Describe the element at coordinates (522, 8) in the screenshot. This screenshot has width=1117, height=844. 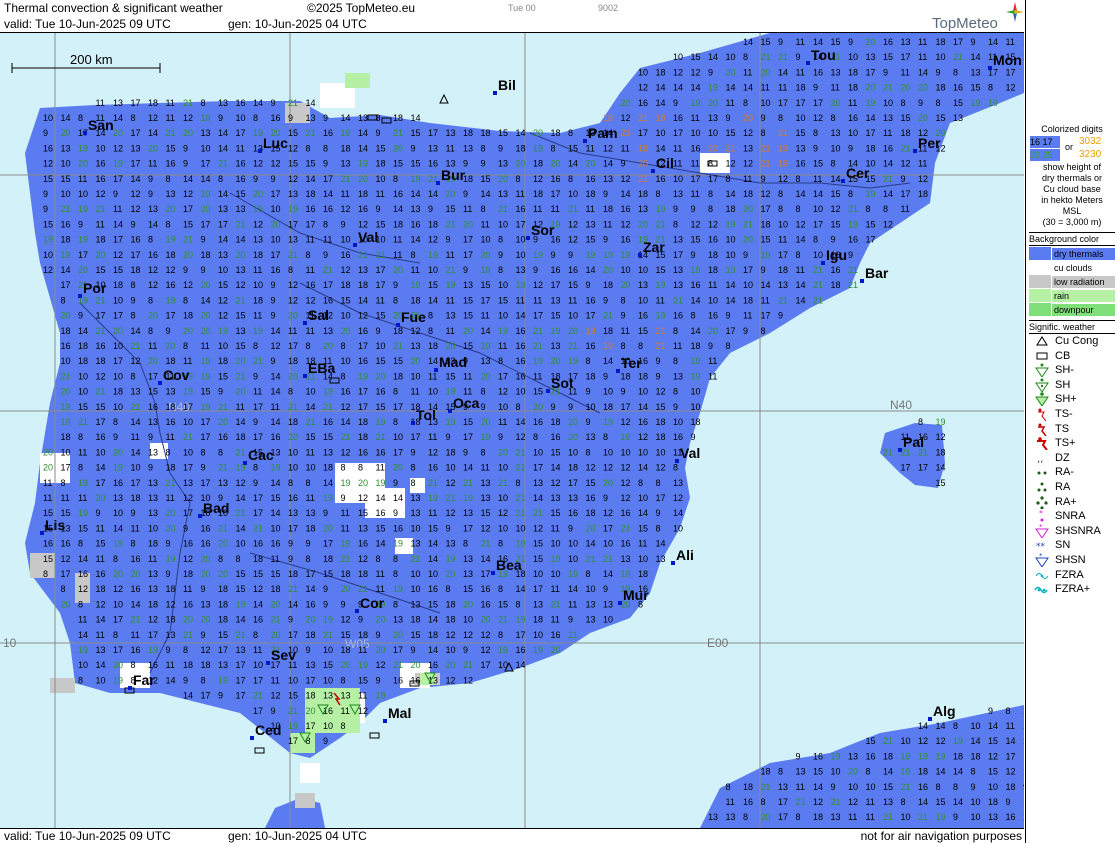
I see `run-time: Tue 00` at that location.